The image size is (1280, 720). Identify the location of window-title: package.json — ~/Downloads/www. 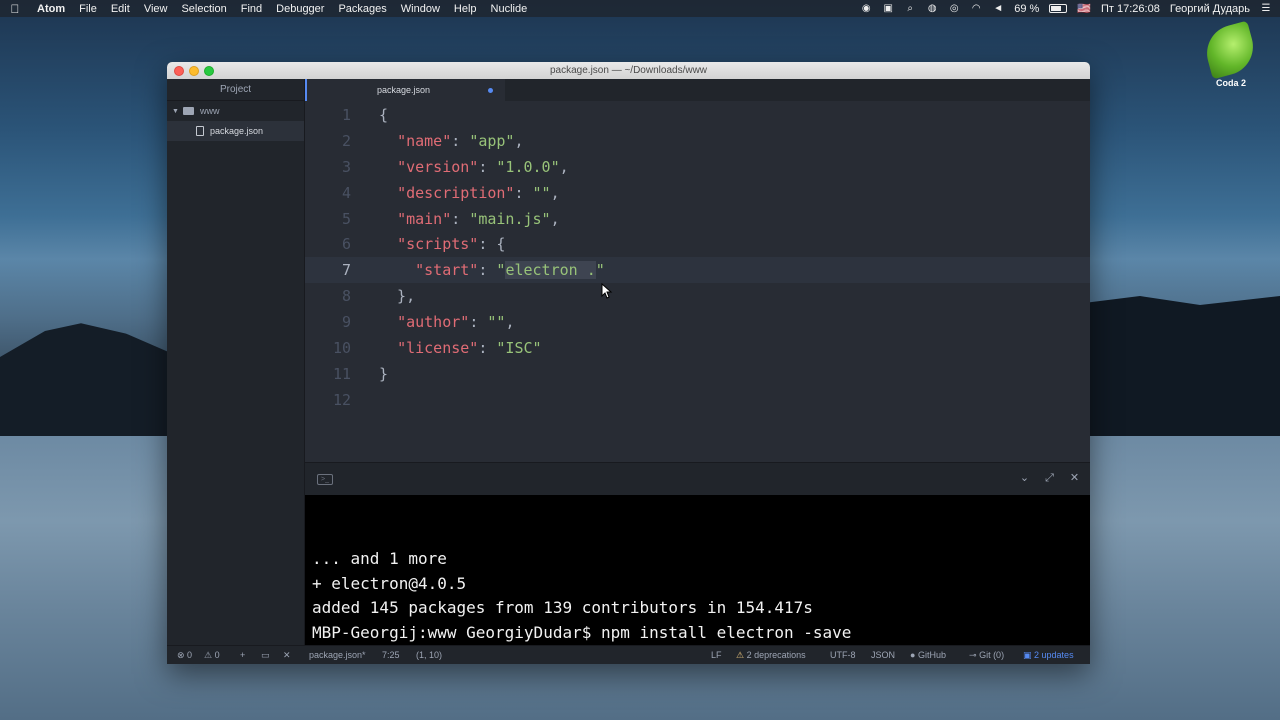
(628, 70).